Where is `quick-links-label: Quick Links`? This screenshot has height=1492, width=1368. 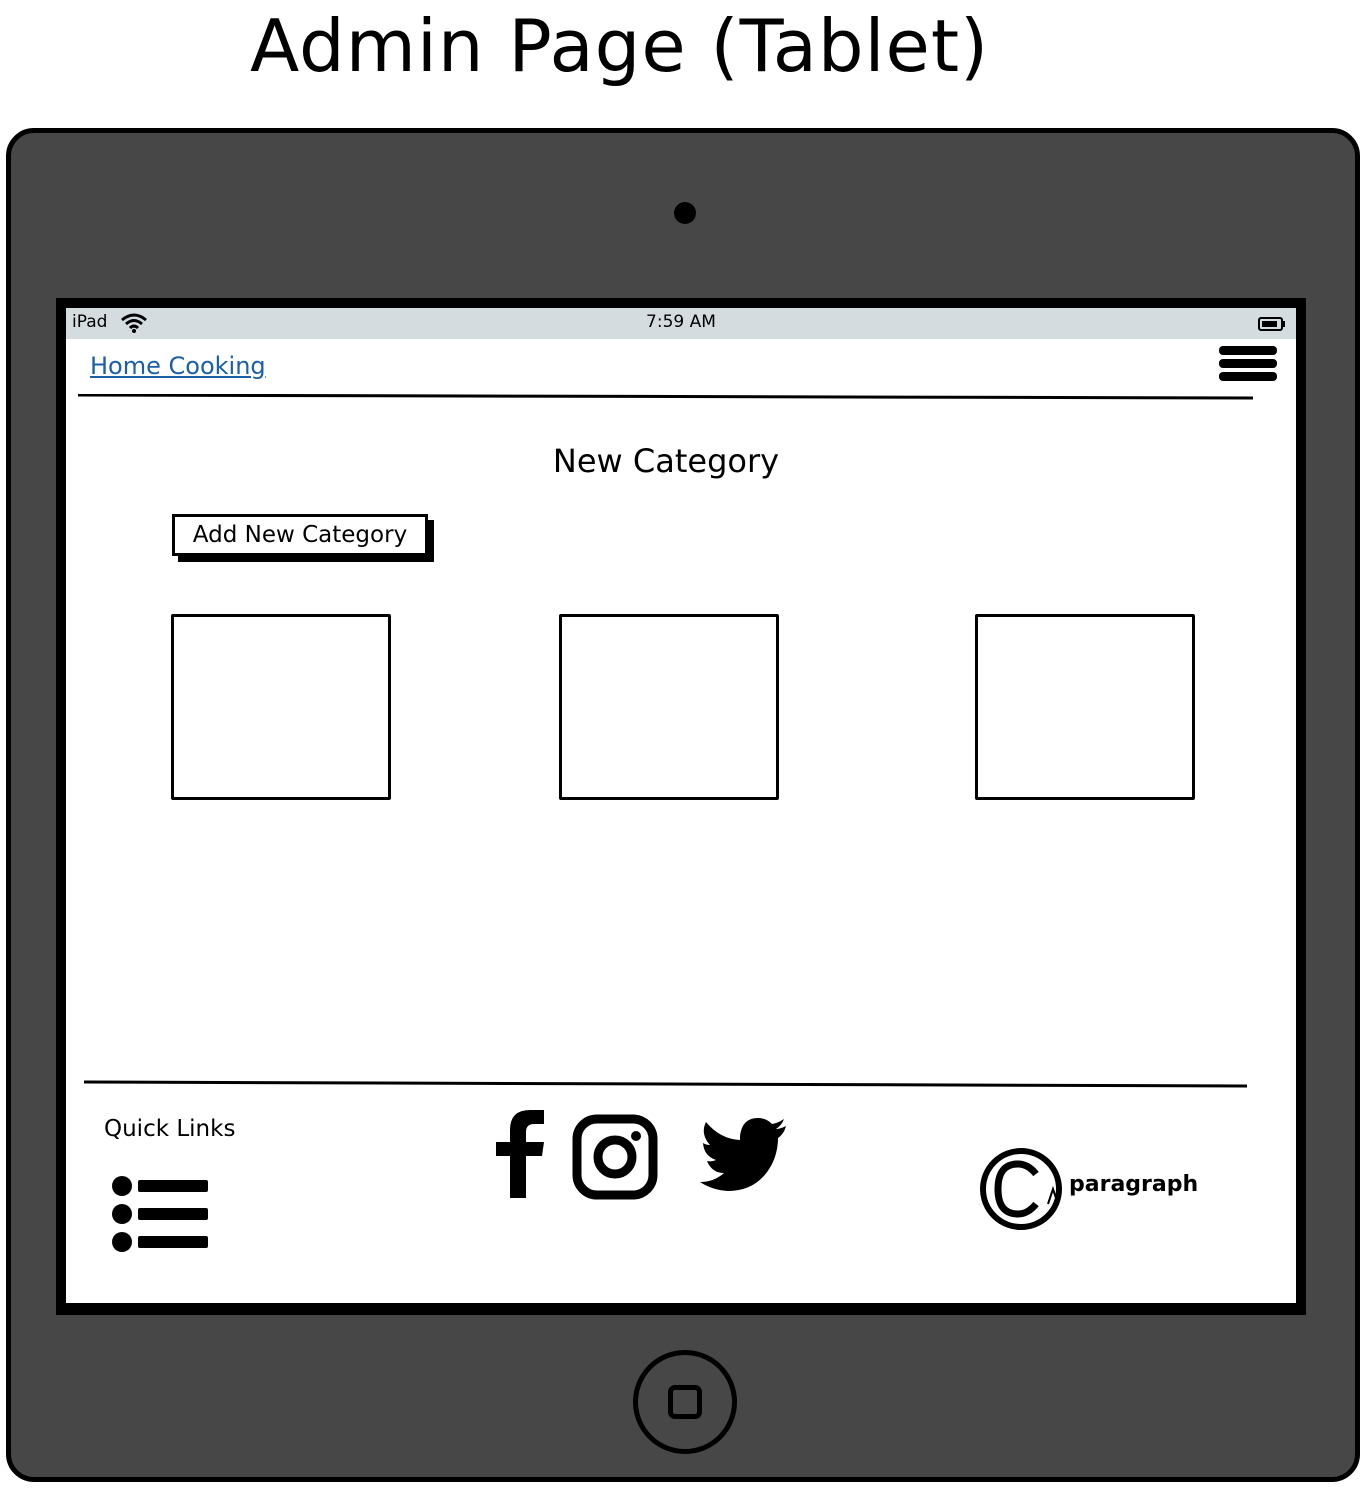
quick-links-label: Quick Links is located at coordinates (170, 1129).